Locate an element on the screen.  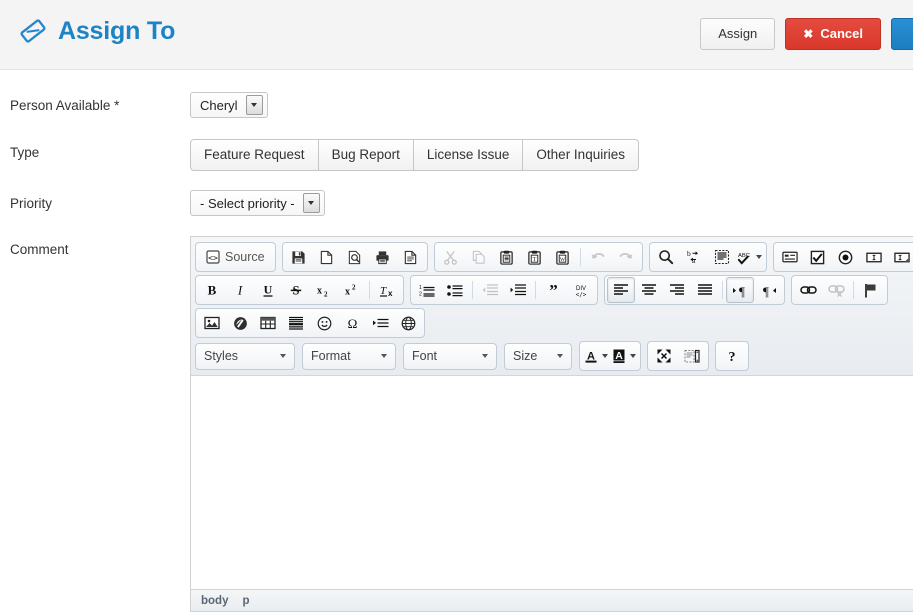
toolbar-group-alignment: ¶ ¶ is located at coordinates (694, 290).